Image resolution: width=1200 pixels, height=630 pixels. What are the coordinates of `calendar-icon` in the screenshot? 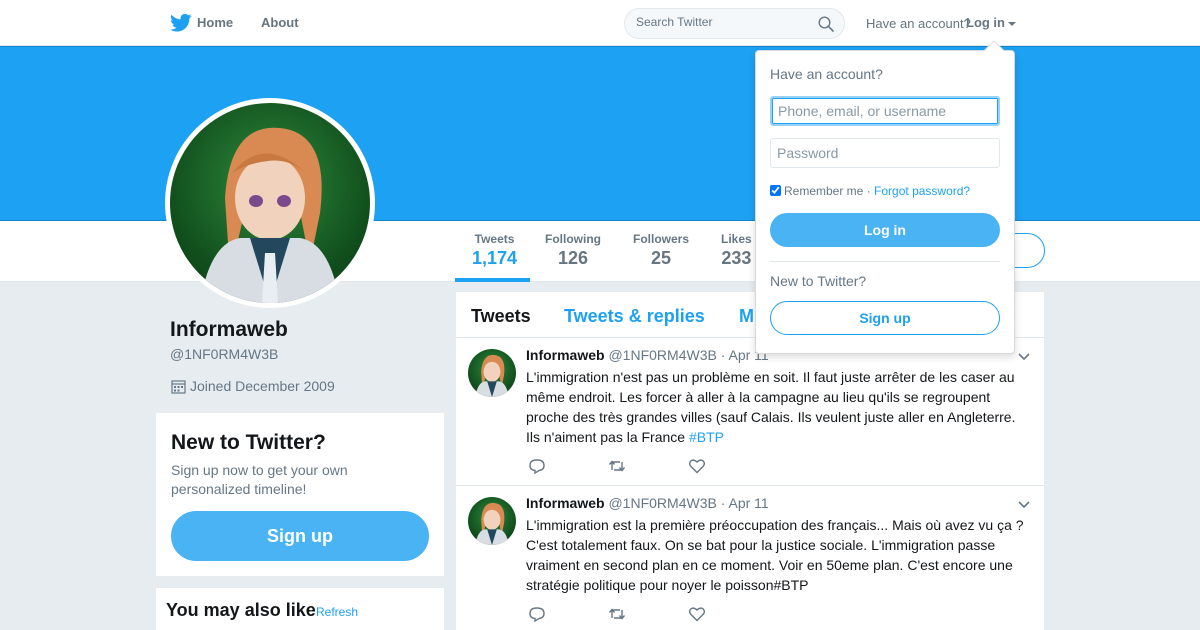 It's located at (178, 387).